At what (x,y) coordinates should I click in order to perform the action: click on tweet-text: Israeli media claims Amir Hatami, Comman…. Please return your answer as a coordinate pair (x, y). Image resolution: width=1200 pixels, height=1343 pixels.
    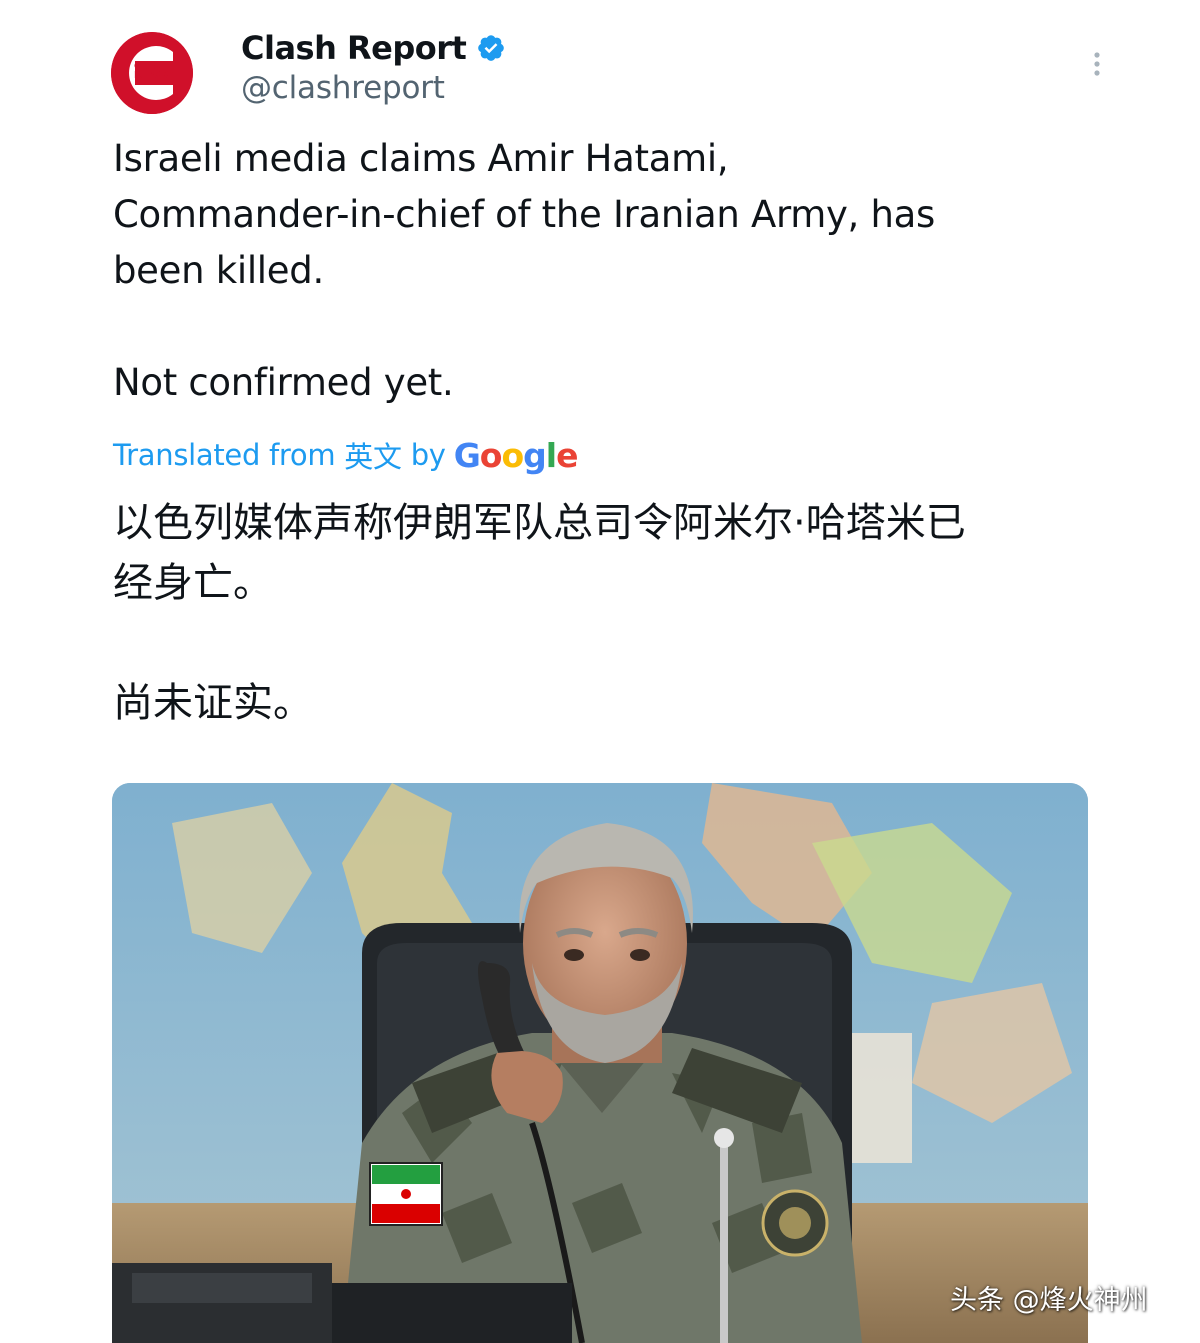
    Looking at the image, I should click on (524, 270).